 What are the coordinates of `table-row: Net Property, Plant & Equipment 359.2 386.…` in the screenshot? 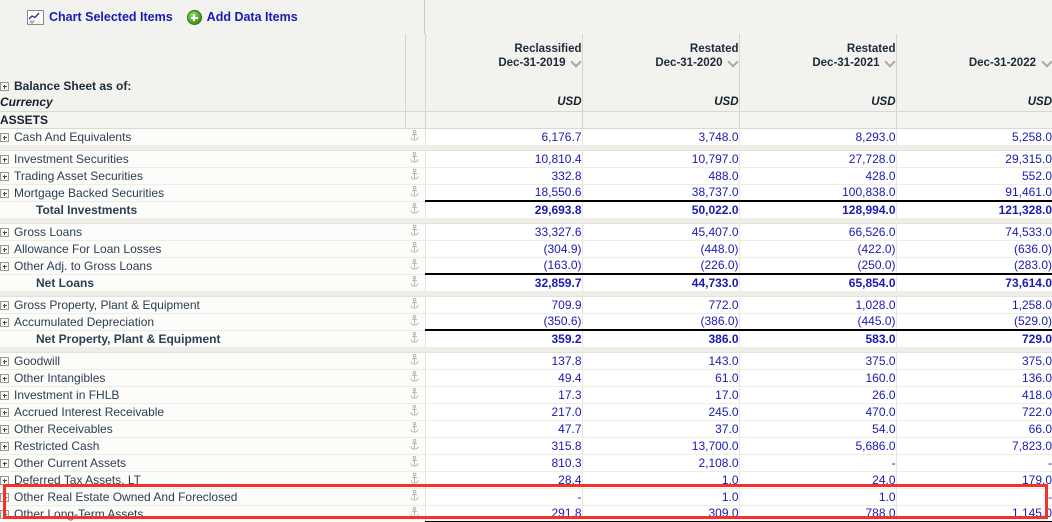 It's located at (526, 338).